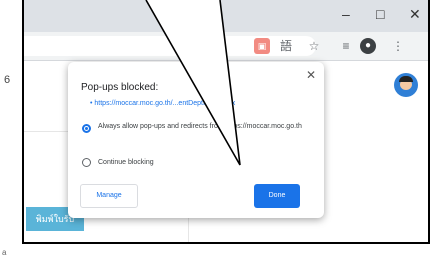  What do you see at coordinates (286, 46) in the screenshot?
I see `translate-icon: 語` at bounding box center [286, 46].